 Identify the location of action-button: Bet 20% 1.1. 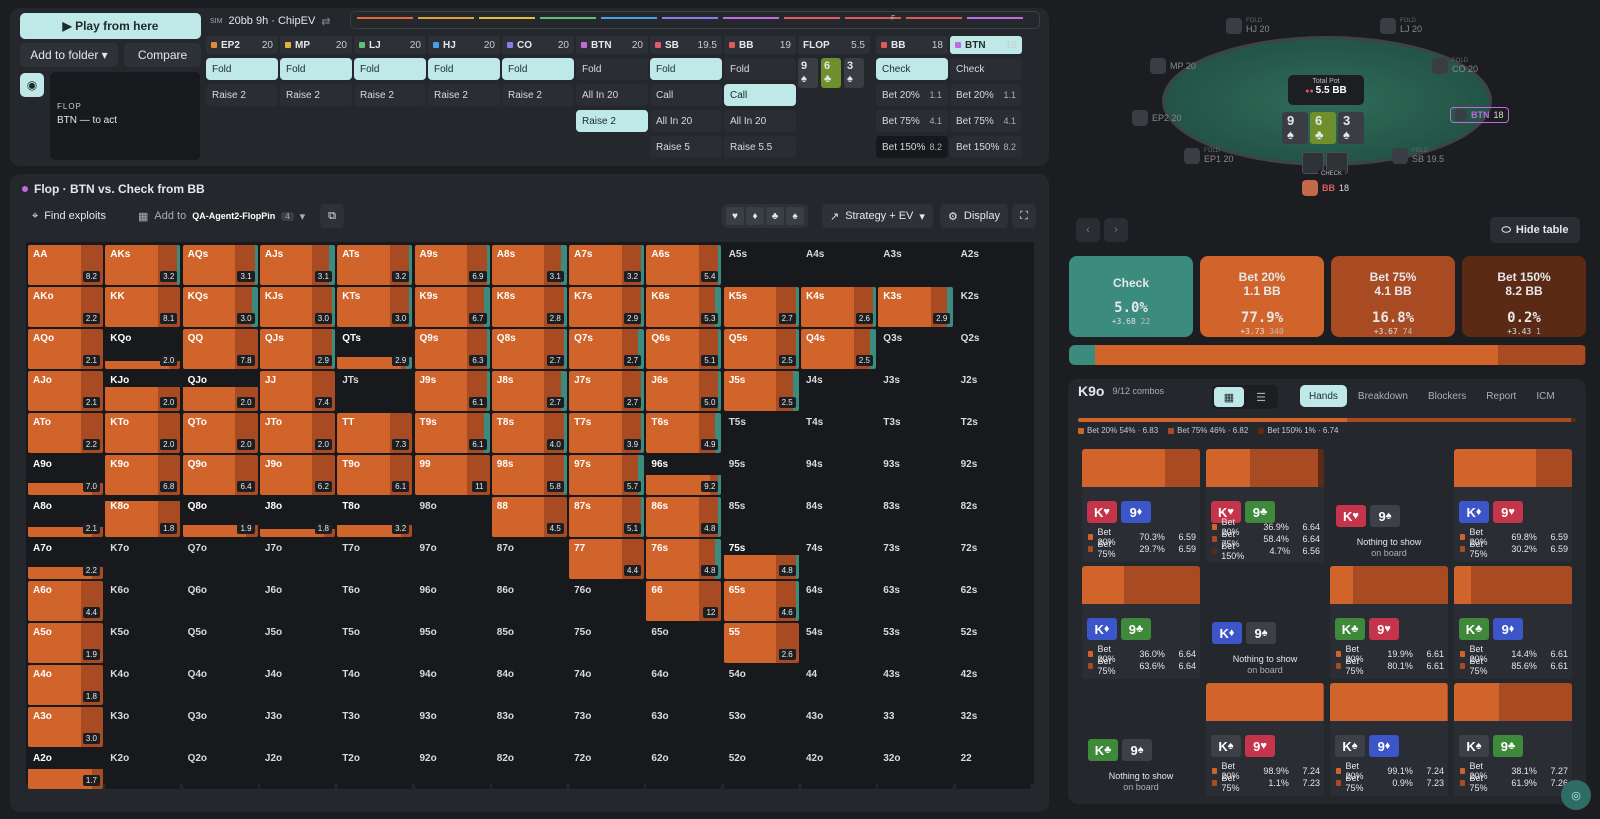
(986, 95).